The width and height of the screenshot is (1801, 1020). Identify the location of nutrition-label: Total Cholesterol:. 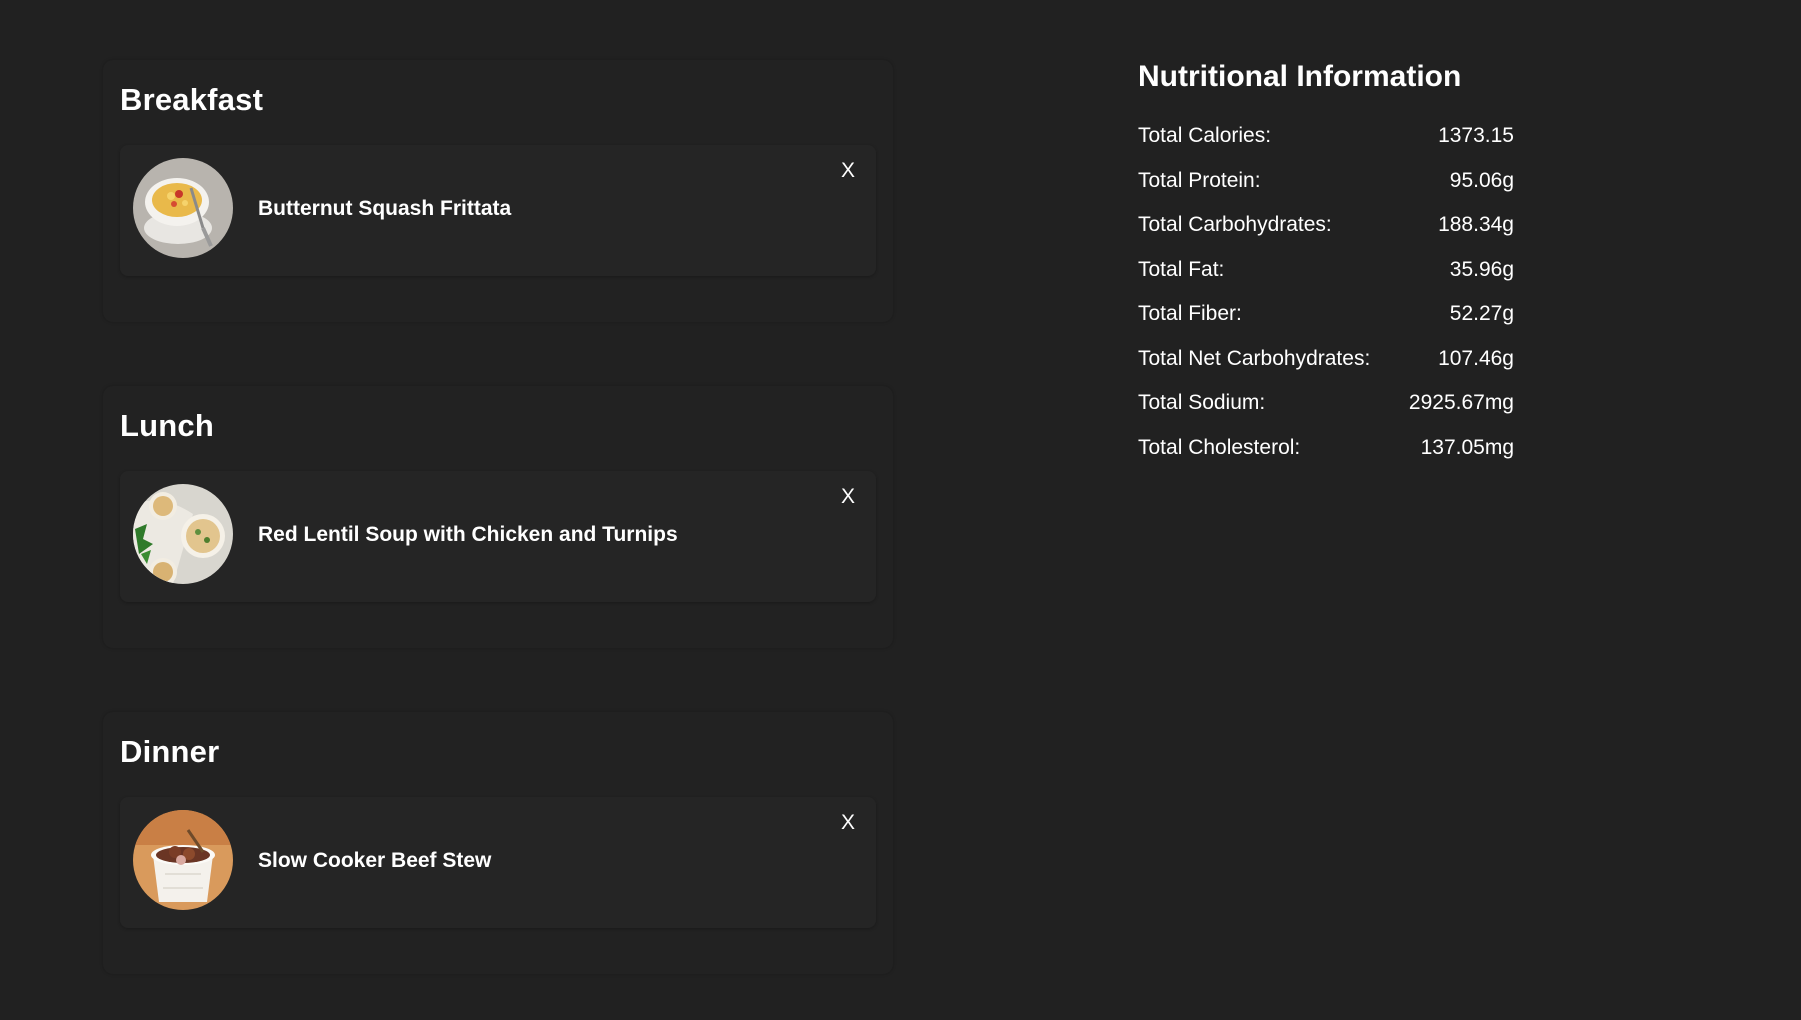
(1219, 447).